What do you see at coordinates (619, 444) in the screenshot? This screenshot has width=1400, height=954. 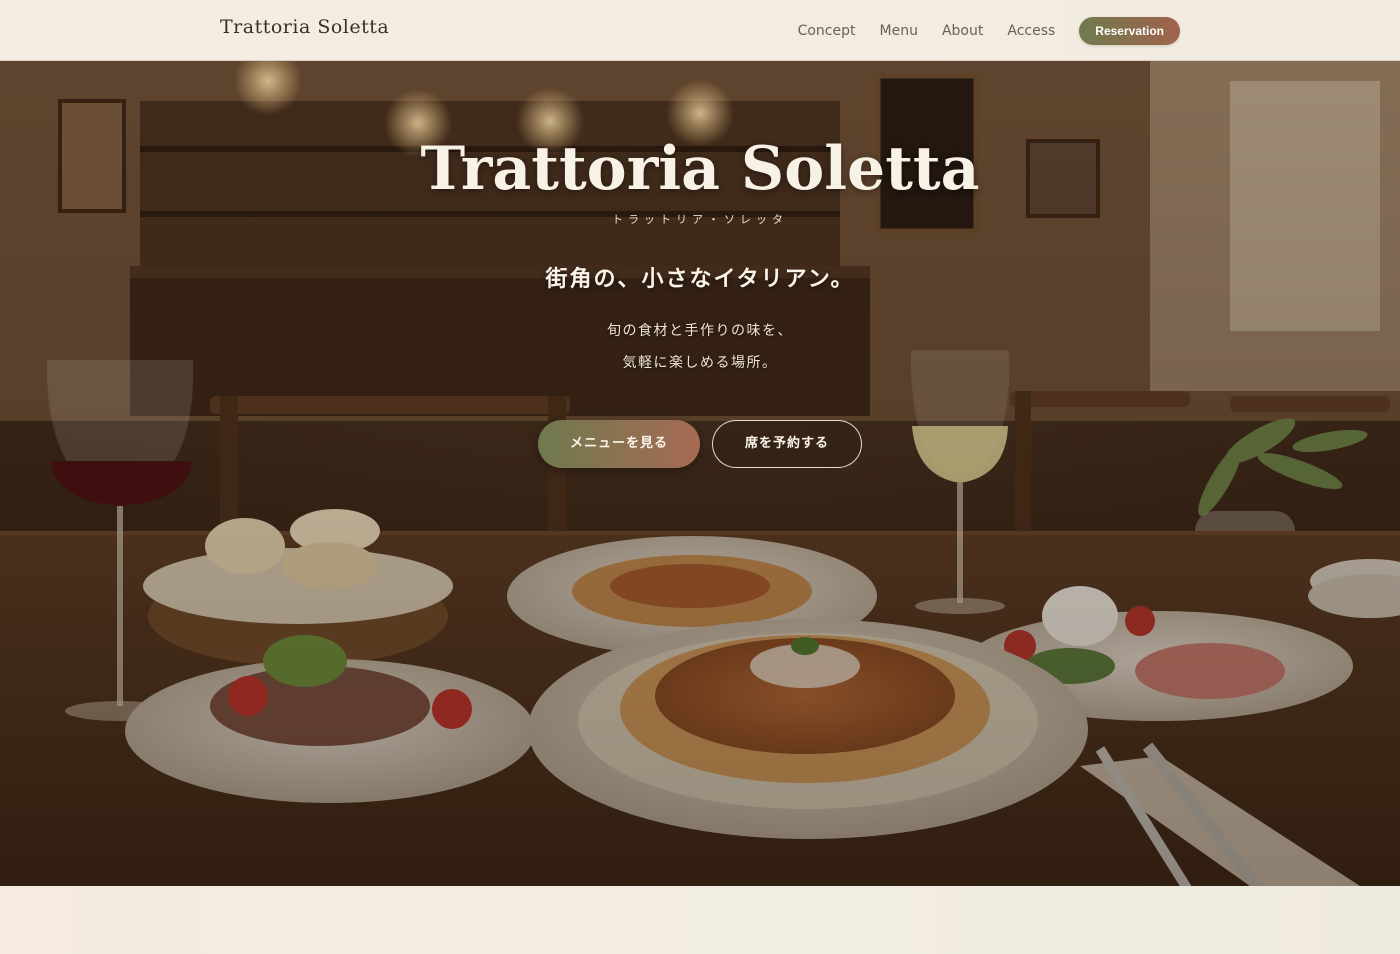 I see `view-menu-button: メニューを見る` at bounding box center [619, 444].